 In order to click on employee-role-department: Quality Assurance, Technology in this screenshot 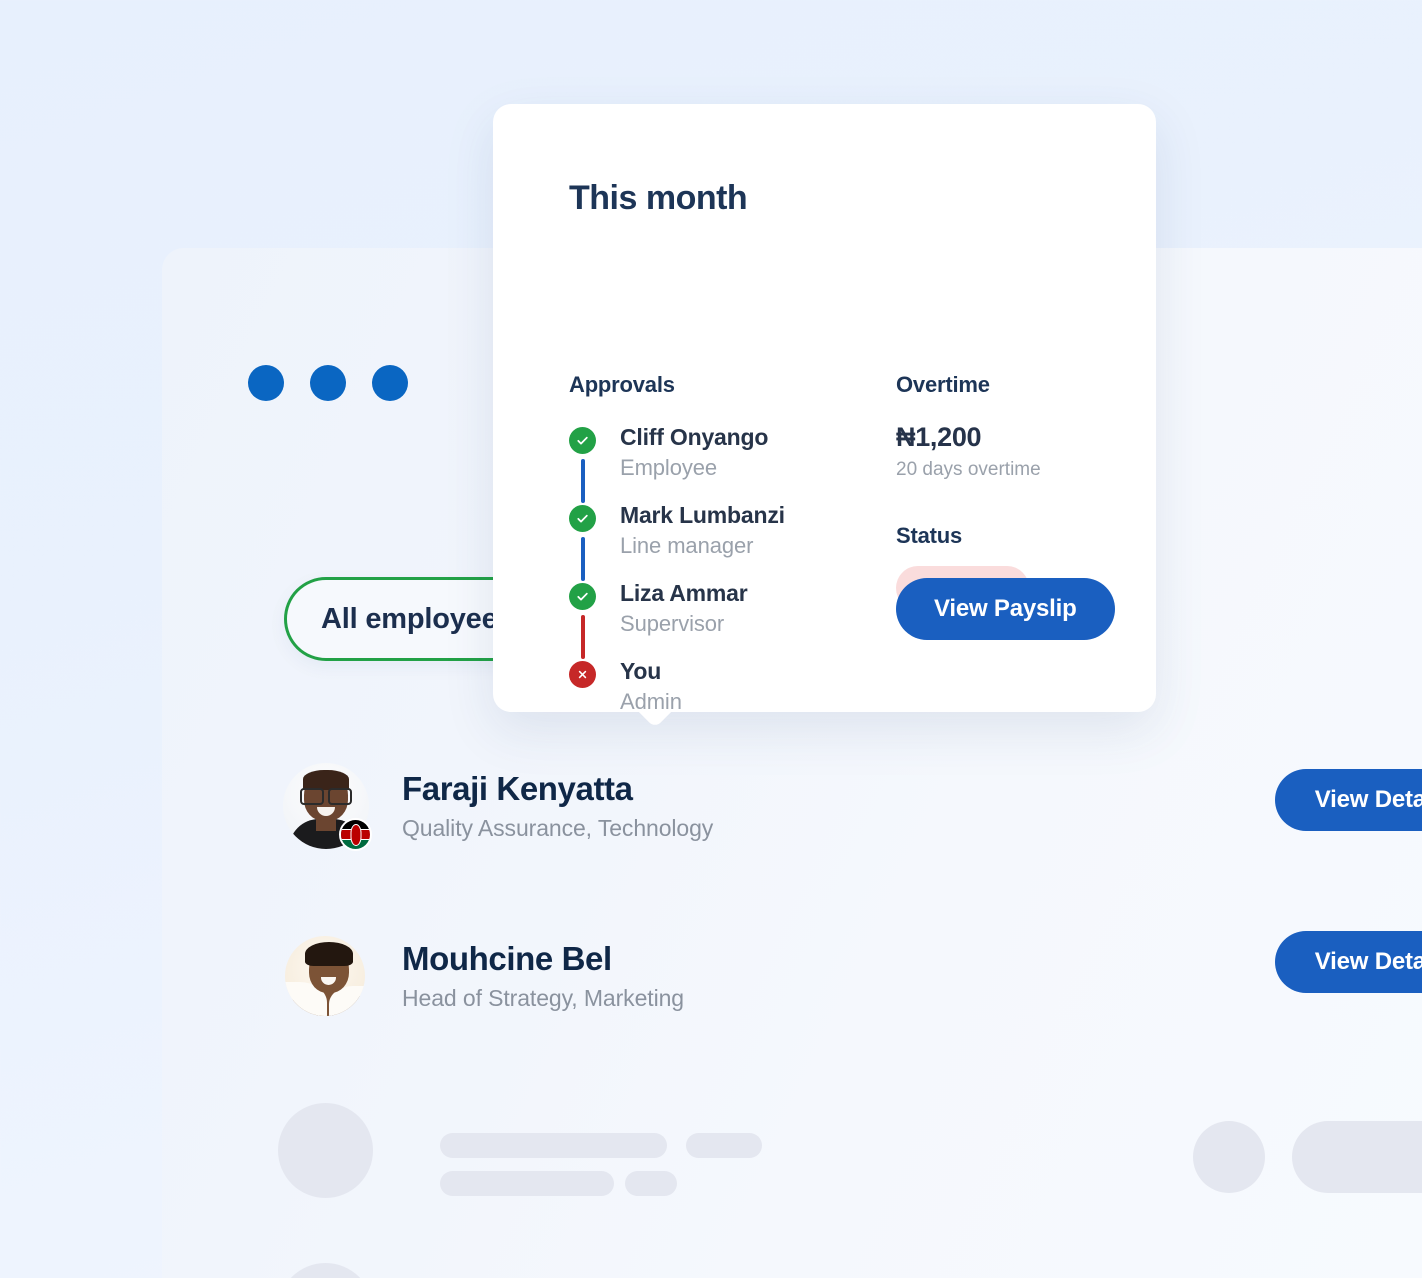, I will do `click(558, 828)`.